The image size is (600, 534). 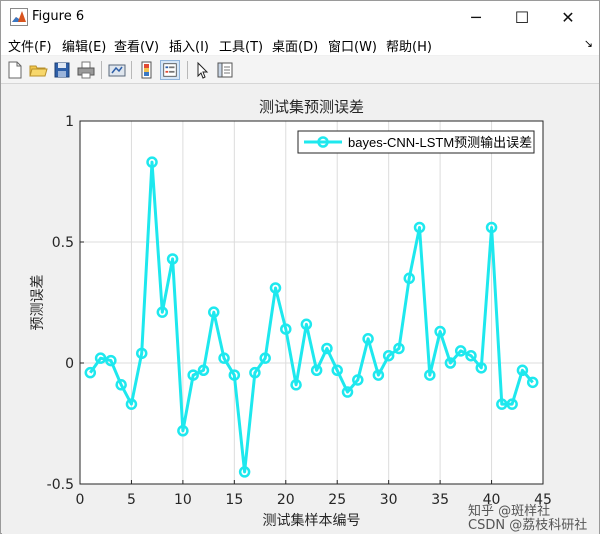 What do you see at coordinates (476, 17) in the screenshot?
I see `minimize-button: ─` at bounding box center [476, 17].